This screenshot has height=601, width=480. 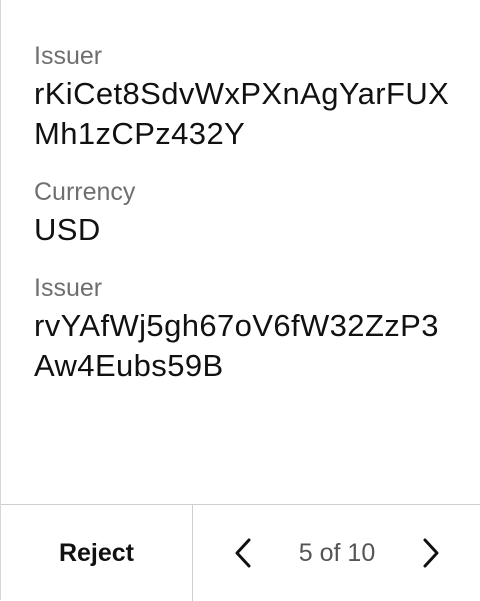 What do you see at coordinates (242, 113) in the screenshot?
I see `issuer-value: rKiCet8SdvWxPXnAgYarFUXMh1zCPz432Y` at bounding box center [242, 113].